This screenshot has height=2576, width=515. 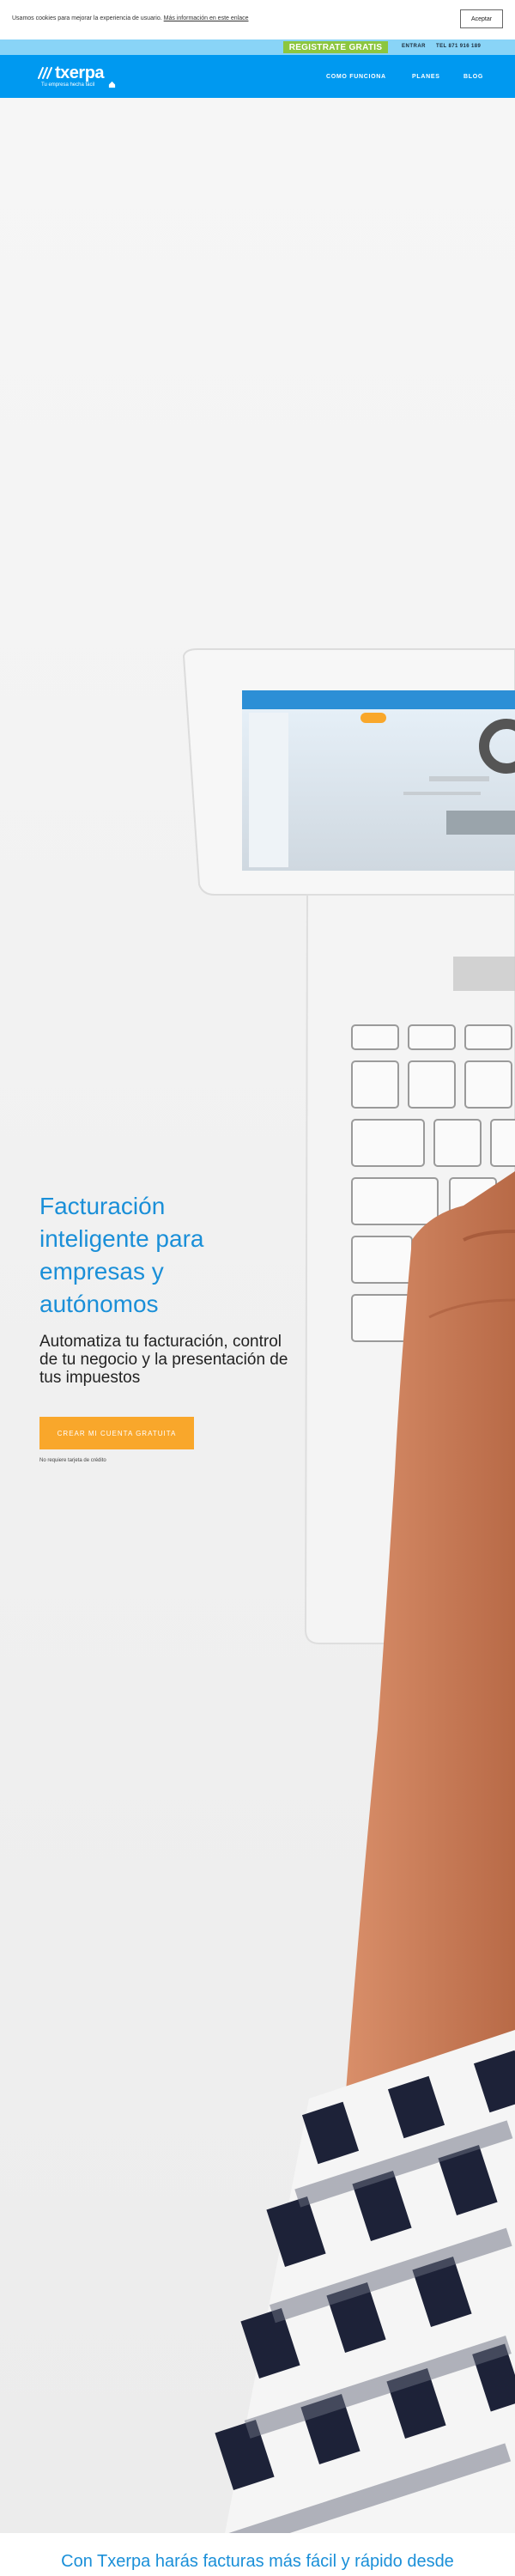 What do you see at coordinates (426, 77) in the screenshot?
I see `nav-link-planes: PLANES` at bounding box center [426, 77].